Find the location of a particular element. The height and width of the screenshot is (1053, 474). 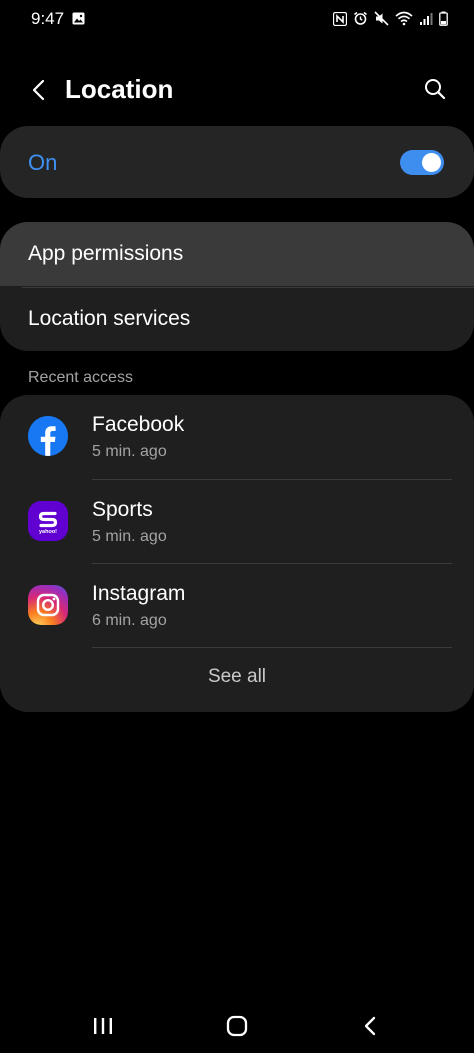

settings-group: App permissions Location services is located at coordinates (237, 286).